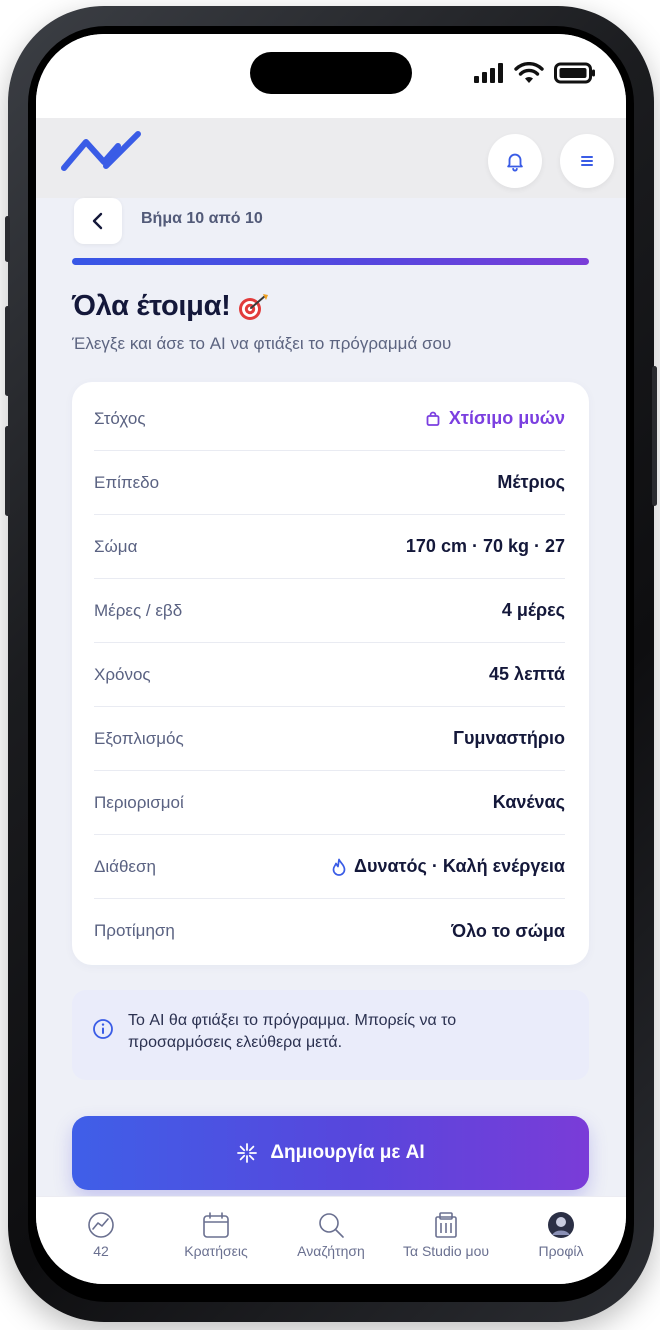 This screenshot has height=1330, width=660. What do you see at coordinates (202, 218) in the screenshot?
I see `step-indicator: Βήμα 10 από 10` at bounding box center [202, 218].